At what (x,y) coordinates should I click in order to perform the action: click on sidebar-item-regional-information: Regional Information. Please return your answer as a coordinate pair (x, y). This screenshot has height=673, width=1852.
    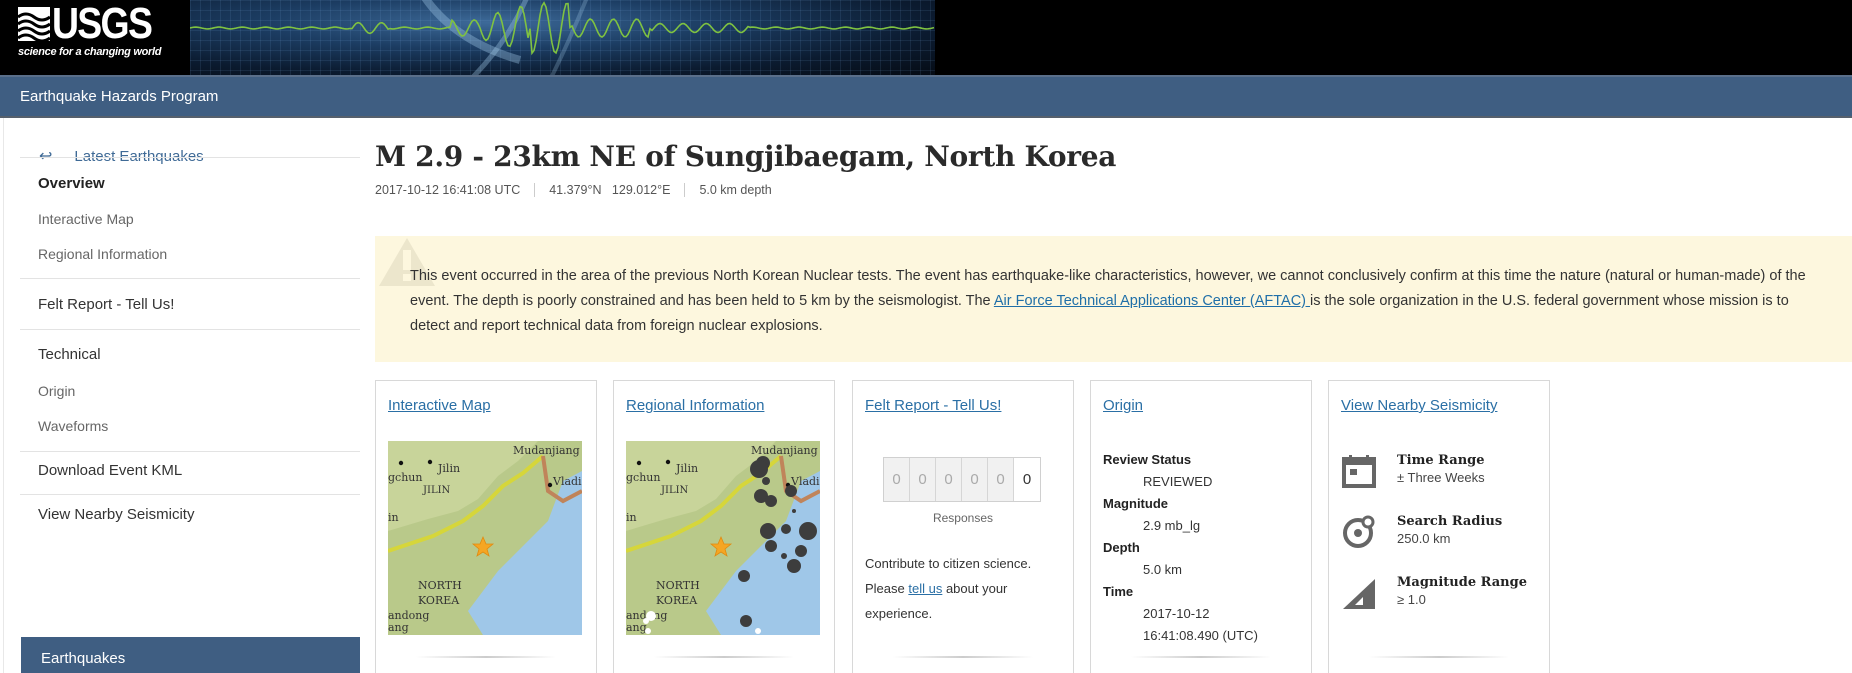
    Looking at the image, I should click on (102, 254).